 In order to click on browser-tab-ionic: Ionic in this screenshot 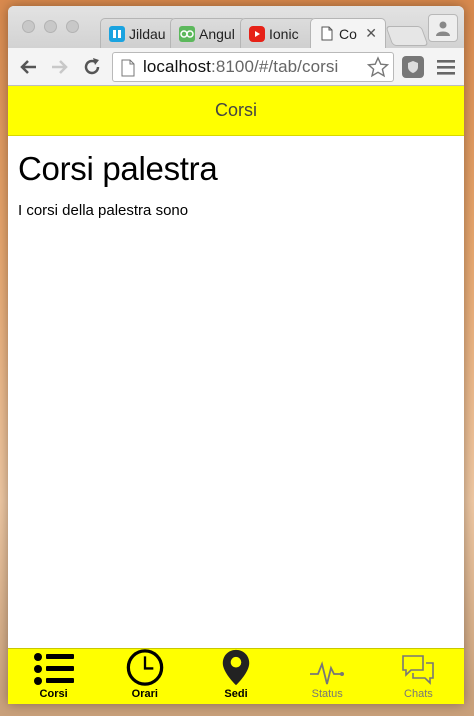, I will do `click(278, 33)`.